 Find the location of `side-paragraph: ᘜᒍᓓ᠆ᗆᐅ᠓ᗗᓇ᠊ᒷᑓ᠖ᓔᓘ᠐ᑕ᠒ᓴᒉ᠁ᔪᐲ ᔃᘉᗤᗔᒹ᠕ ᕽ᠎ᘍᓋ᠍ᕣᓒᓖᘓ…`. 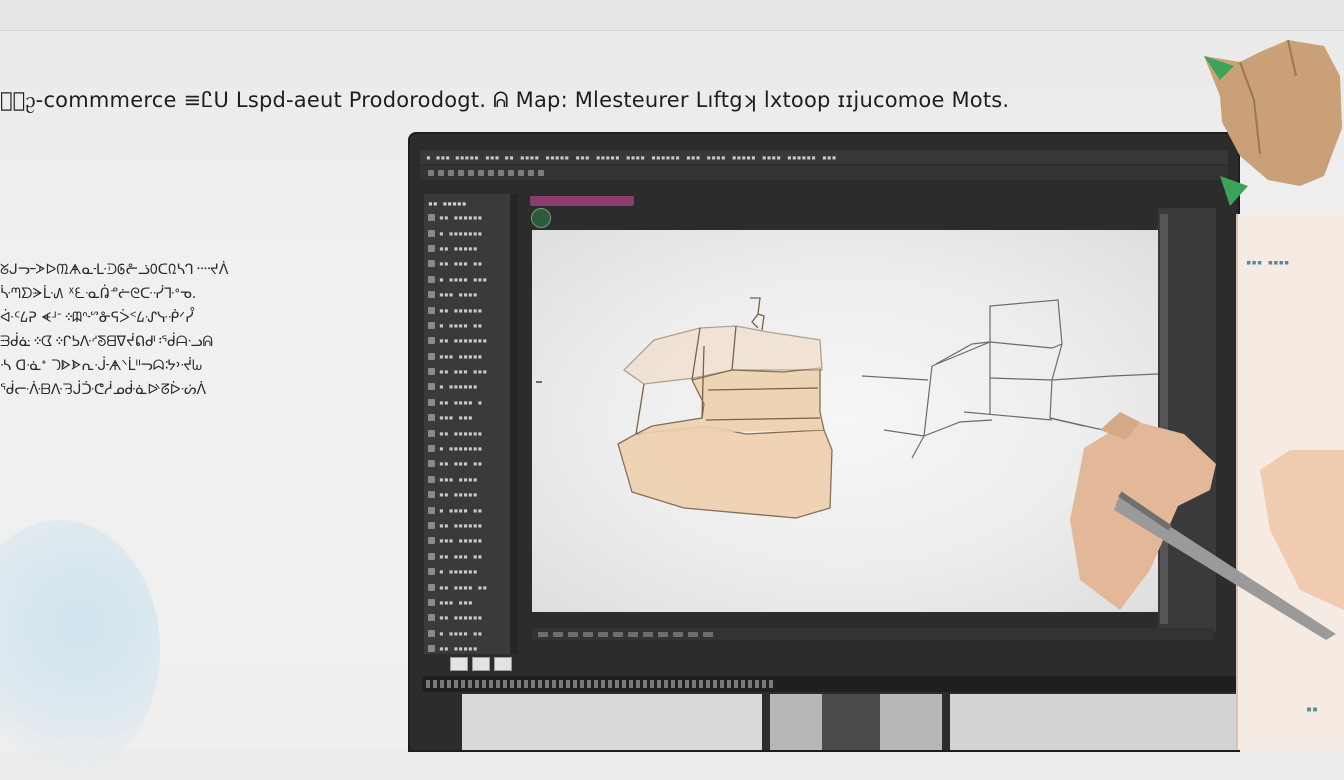

side-paragraph: ᘜᒍᓓ᠆ᗆᐅ᠓ᗗᓇ᠊ᒷᑓ᠖ᓔᓘ᠐ᑕ᠒ᓴᒉ᠁ᔪᐲ ᔃᘉᗤᗔᒹ᠕ ᕽ᠎ᘍᓋ᠍ᕣᓒᓖᘓ… is located at coordinates (195, 330).